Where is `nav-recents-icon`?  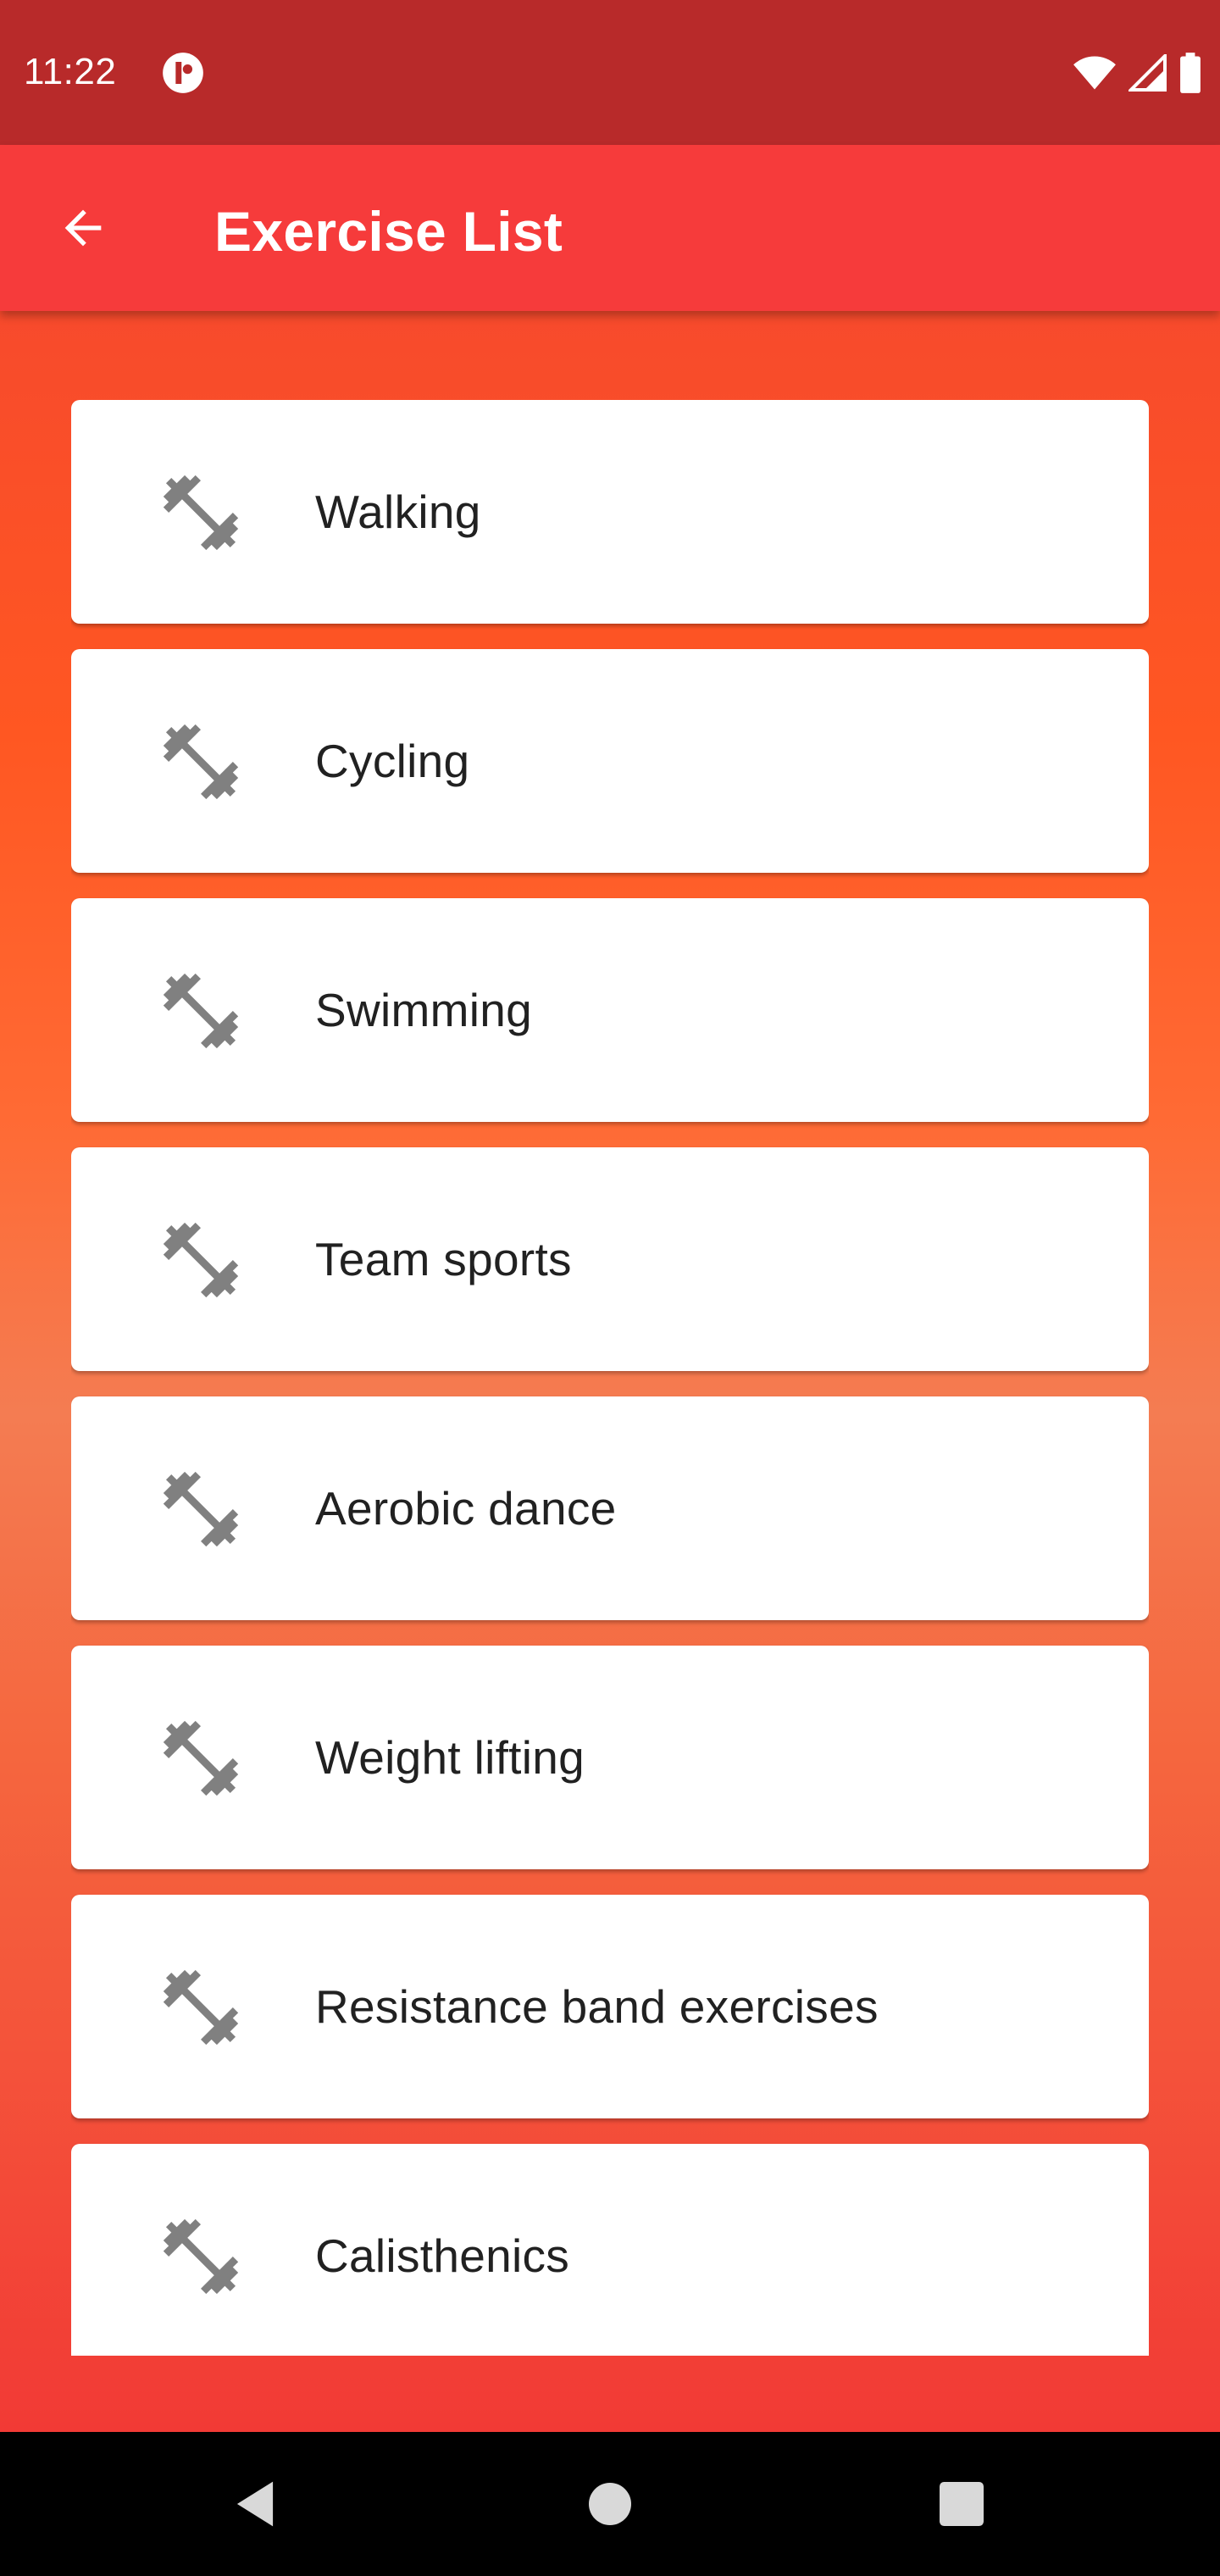 nav-recents-icon is located at coordinates (962, 2504).